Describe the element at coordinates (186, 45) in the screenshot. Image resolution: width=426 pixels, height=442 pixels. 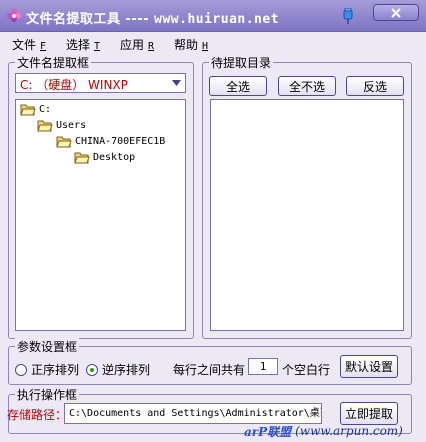
I see `menu-help-label: 帮助` at that location.